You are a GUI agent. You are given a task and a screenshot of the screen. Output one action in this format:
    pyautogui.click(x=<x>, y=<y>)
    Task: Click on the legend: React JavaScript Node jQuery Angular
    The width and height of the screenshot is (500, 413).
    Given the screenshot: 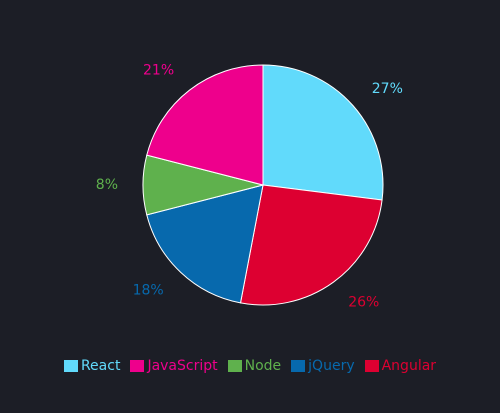 What is the action you would take?
    pyautogui.click(x=250, y=366)
    